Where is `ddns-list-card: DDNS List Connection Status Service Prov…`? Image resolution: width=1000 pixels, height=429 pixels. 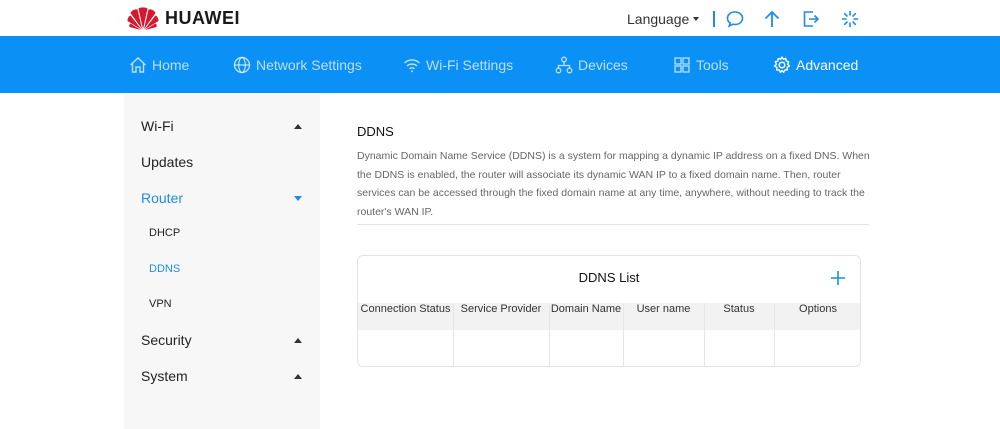
ddns-list-card: DDNS List Connection Status Service Prov… is located at coordinates (609, 311).